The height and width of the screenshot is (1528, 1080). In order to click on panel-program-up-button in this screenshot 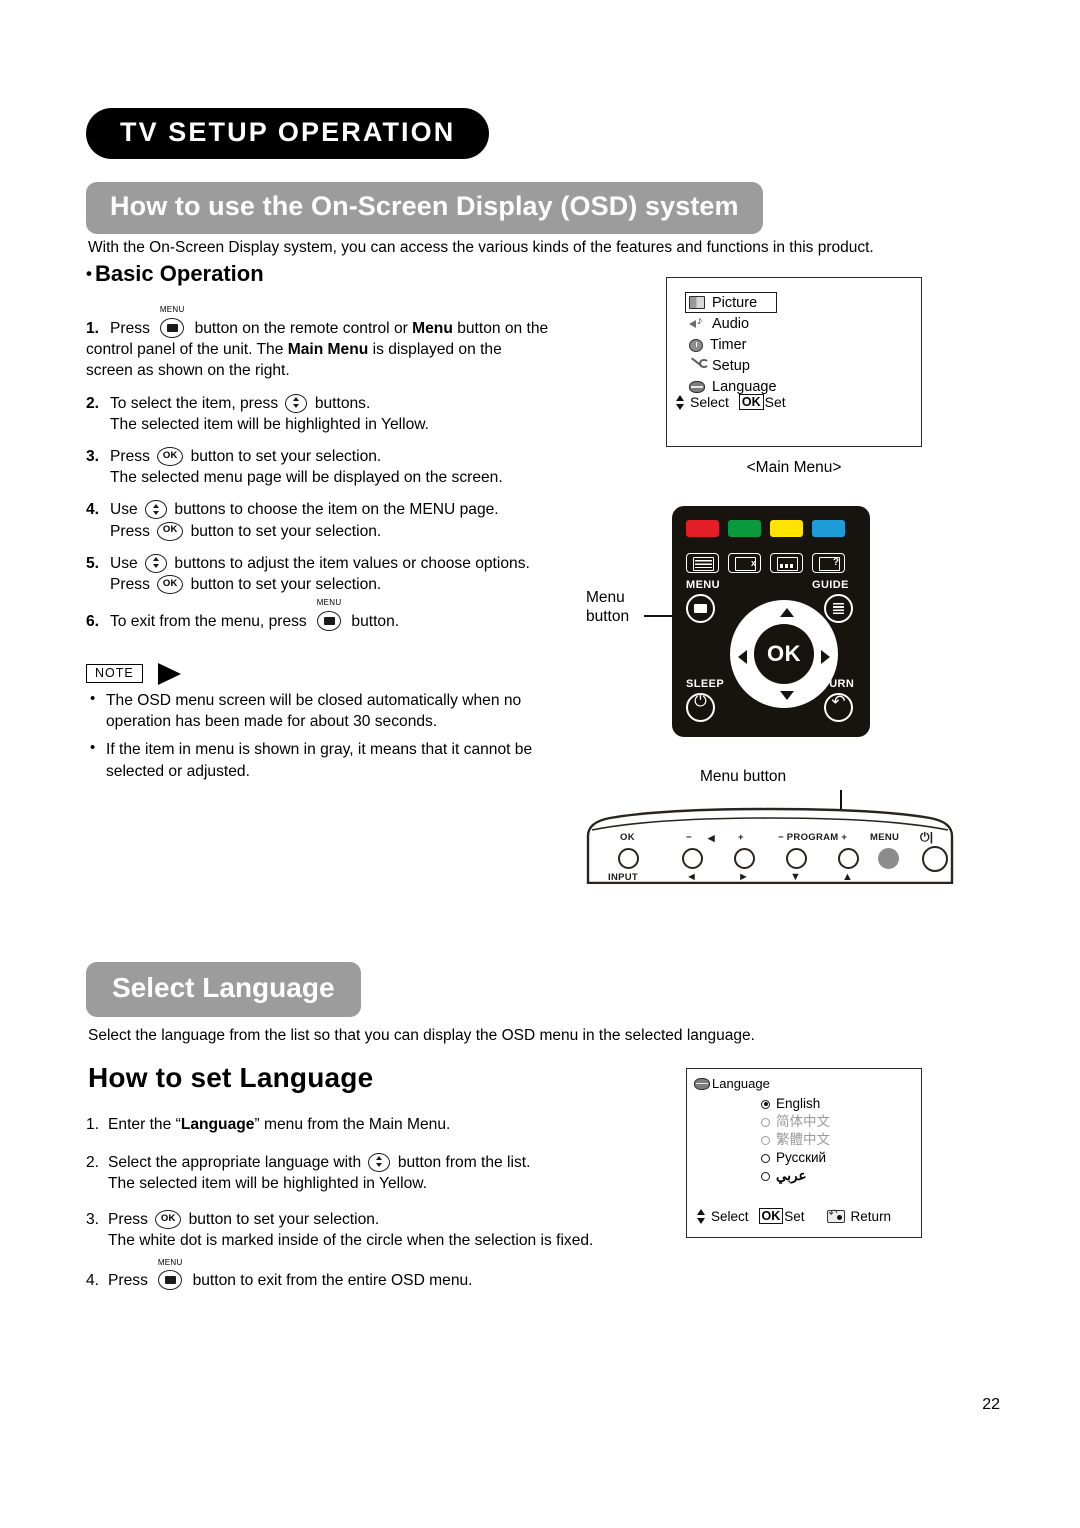, I will do `click(848, 858)`.